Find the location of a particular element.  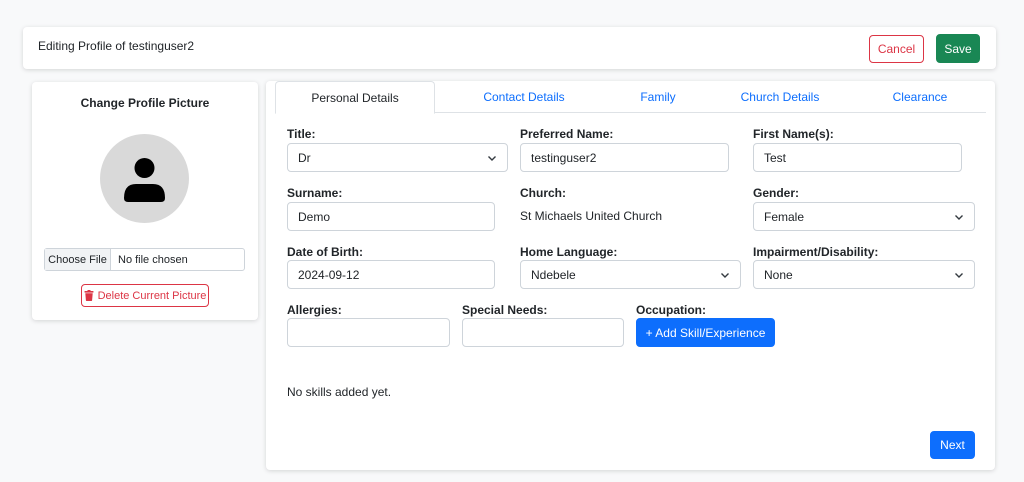

tab-clearance: Clearance is located at coordinates (920, 97).